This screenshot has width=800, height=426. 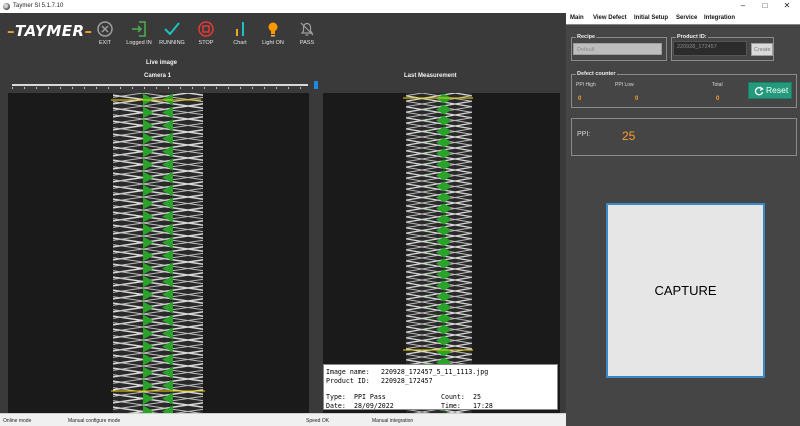 I want to click on type-label: Type:, so click(x=336, y=397).